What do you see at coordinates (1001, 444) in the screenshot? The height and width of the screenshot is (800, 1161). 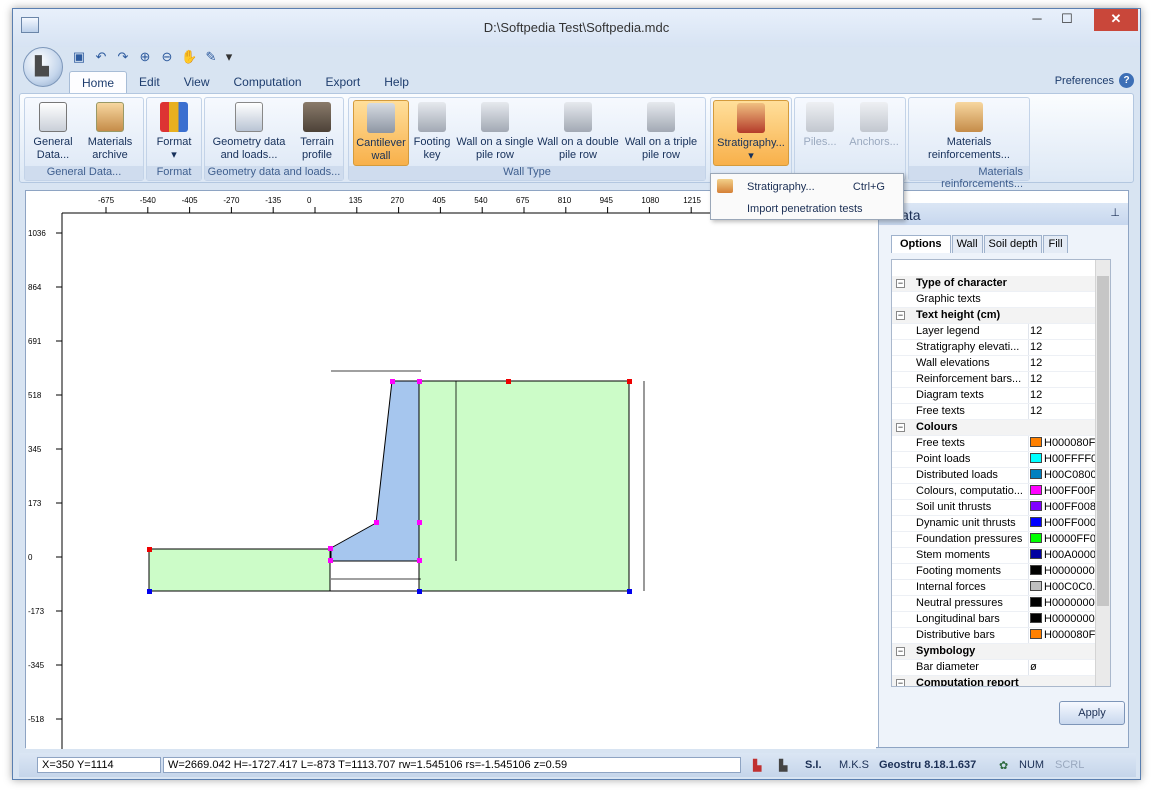 I see `property-row: Free texts H000080FF&` at bounding box center [1001, 444].